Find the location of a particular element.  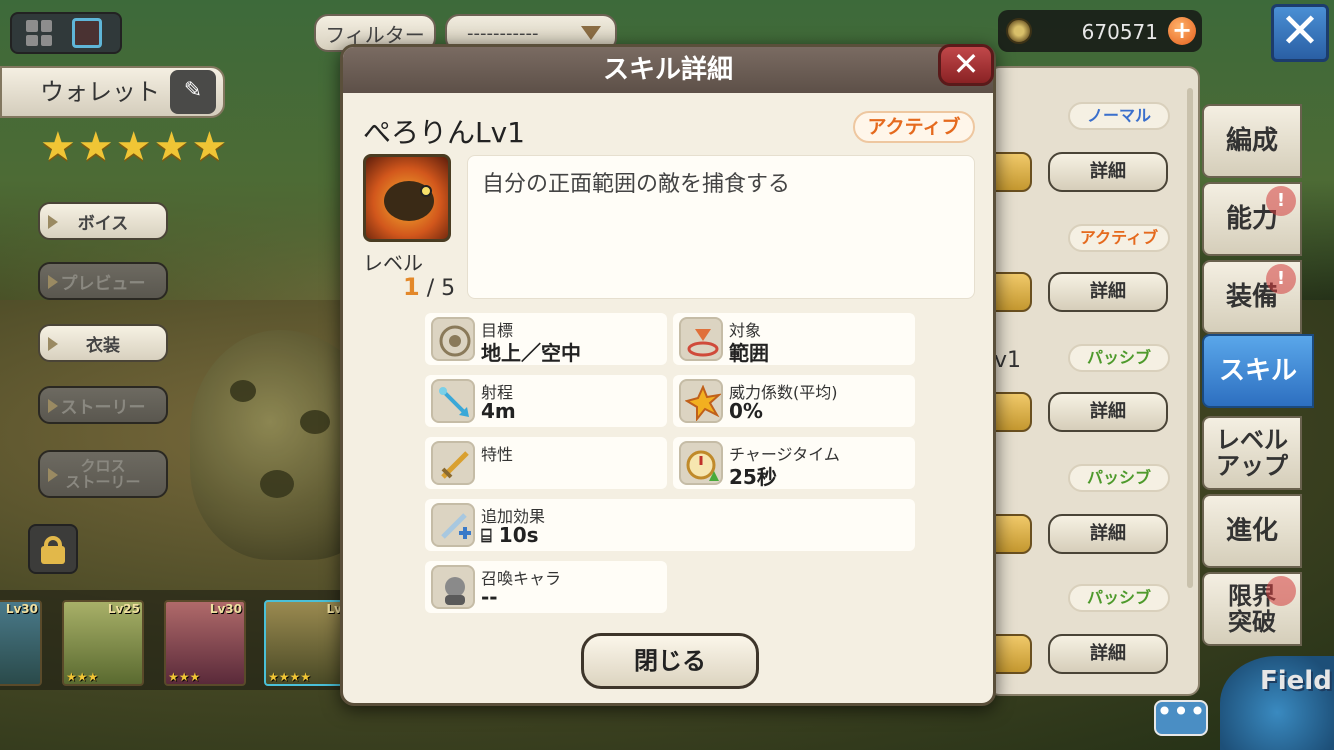

level-count: 1 / 5 is located at coordinates (429, 287).